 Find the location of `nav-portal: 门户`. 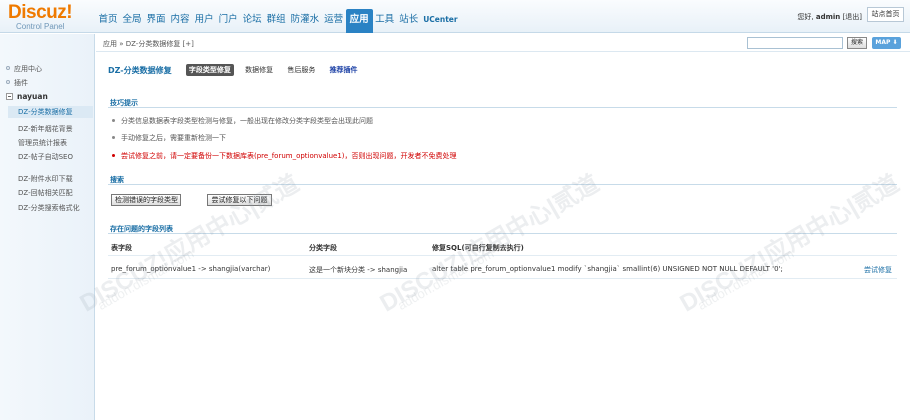

nav-portal: 门户 is located at coordinates (228, 21).